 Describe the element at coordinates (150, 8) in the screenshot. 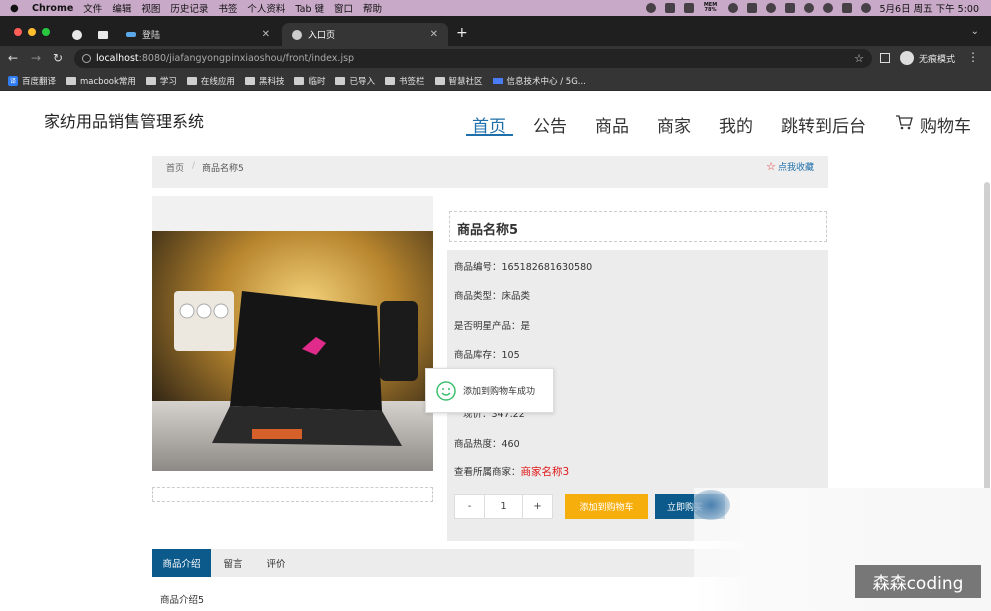

I see `menu-view: 视图` at that location.